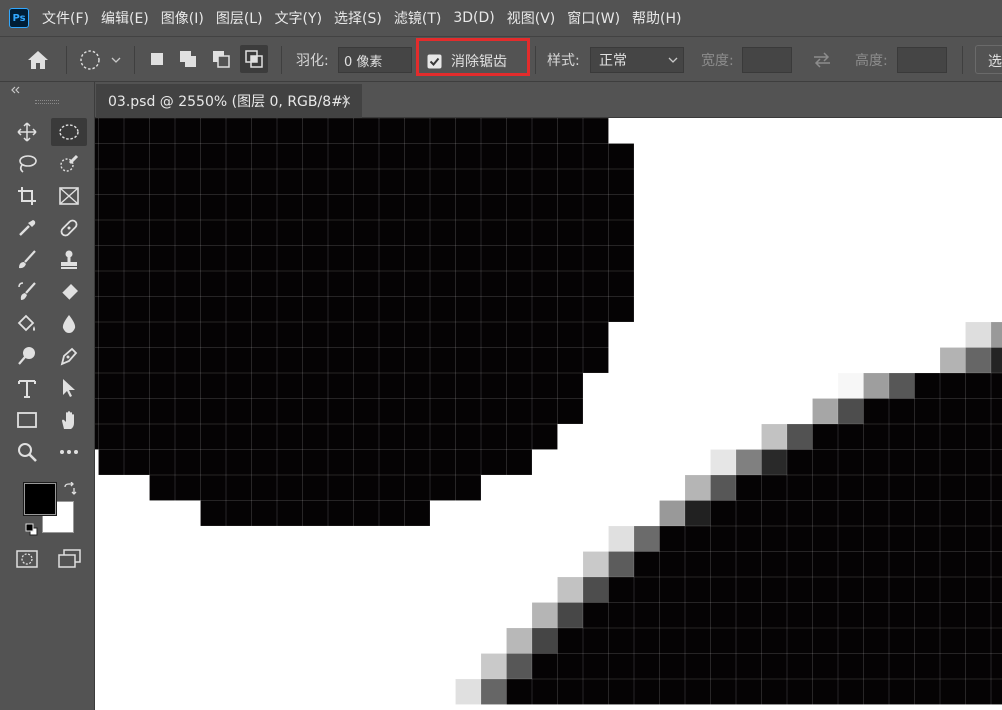  Describe the element at coordinates (27, 292) in the screenshot. I see `history-brush-tool-button` at that location.